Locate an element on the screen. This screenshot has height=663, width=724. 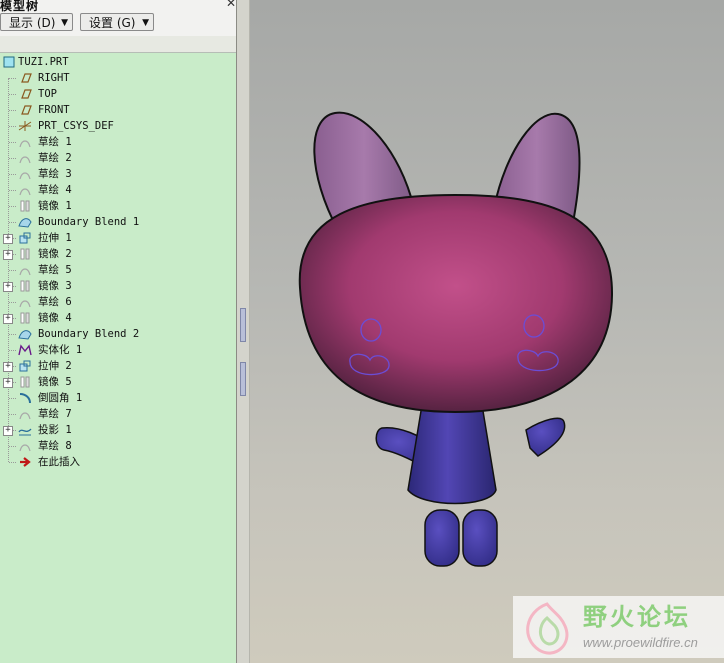
tree-item: + 镜像 4 is located at coordinates (118, 318).